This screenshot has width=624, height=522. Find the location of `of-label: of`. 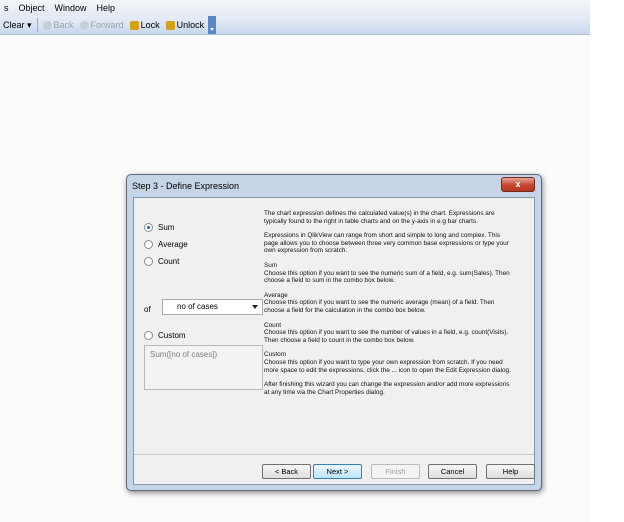

of-label: of is located at coordinates (147, 309).